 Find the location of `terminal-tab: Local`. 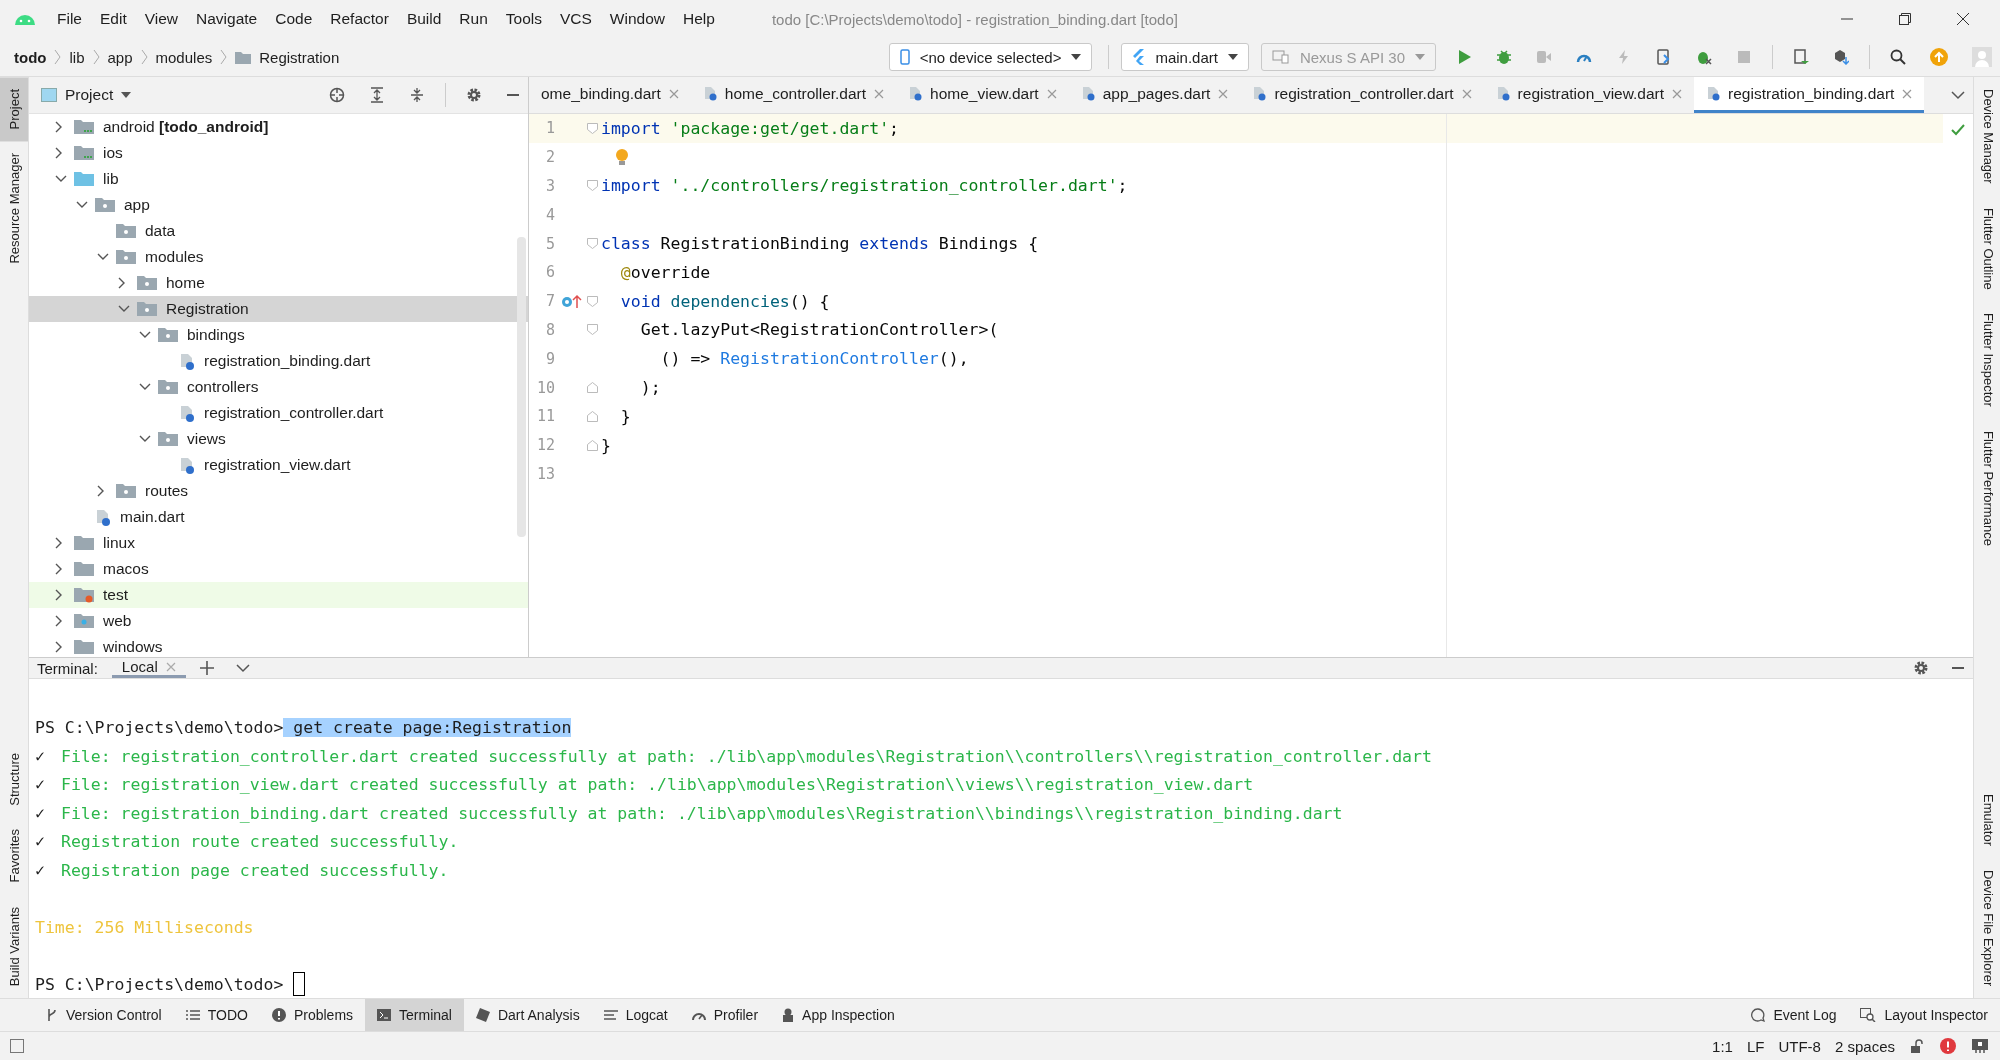

terminal-tab: Local is located at coordinates (148, 668).